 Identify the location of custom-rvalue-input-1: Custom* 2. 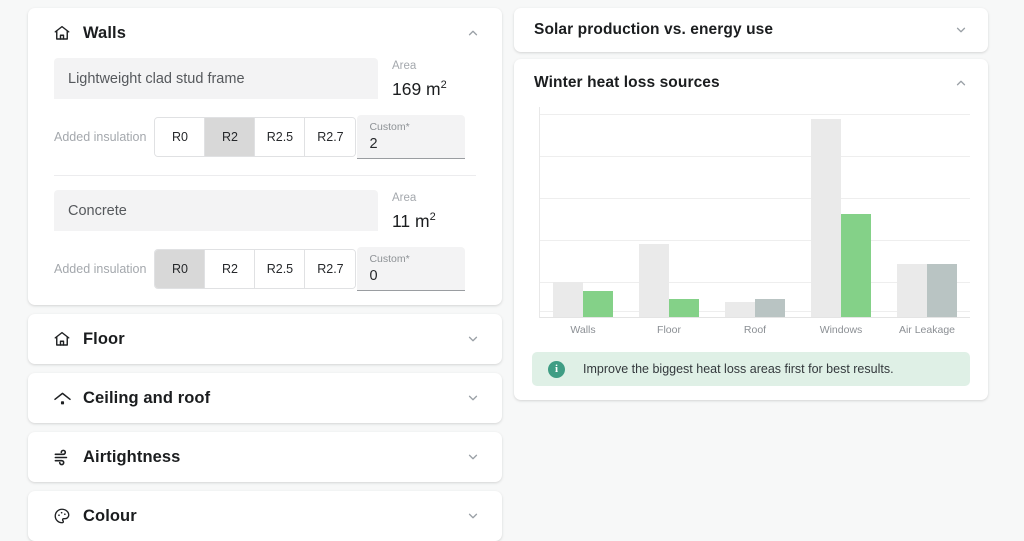
(411, 137).